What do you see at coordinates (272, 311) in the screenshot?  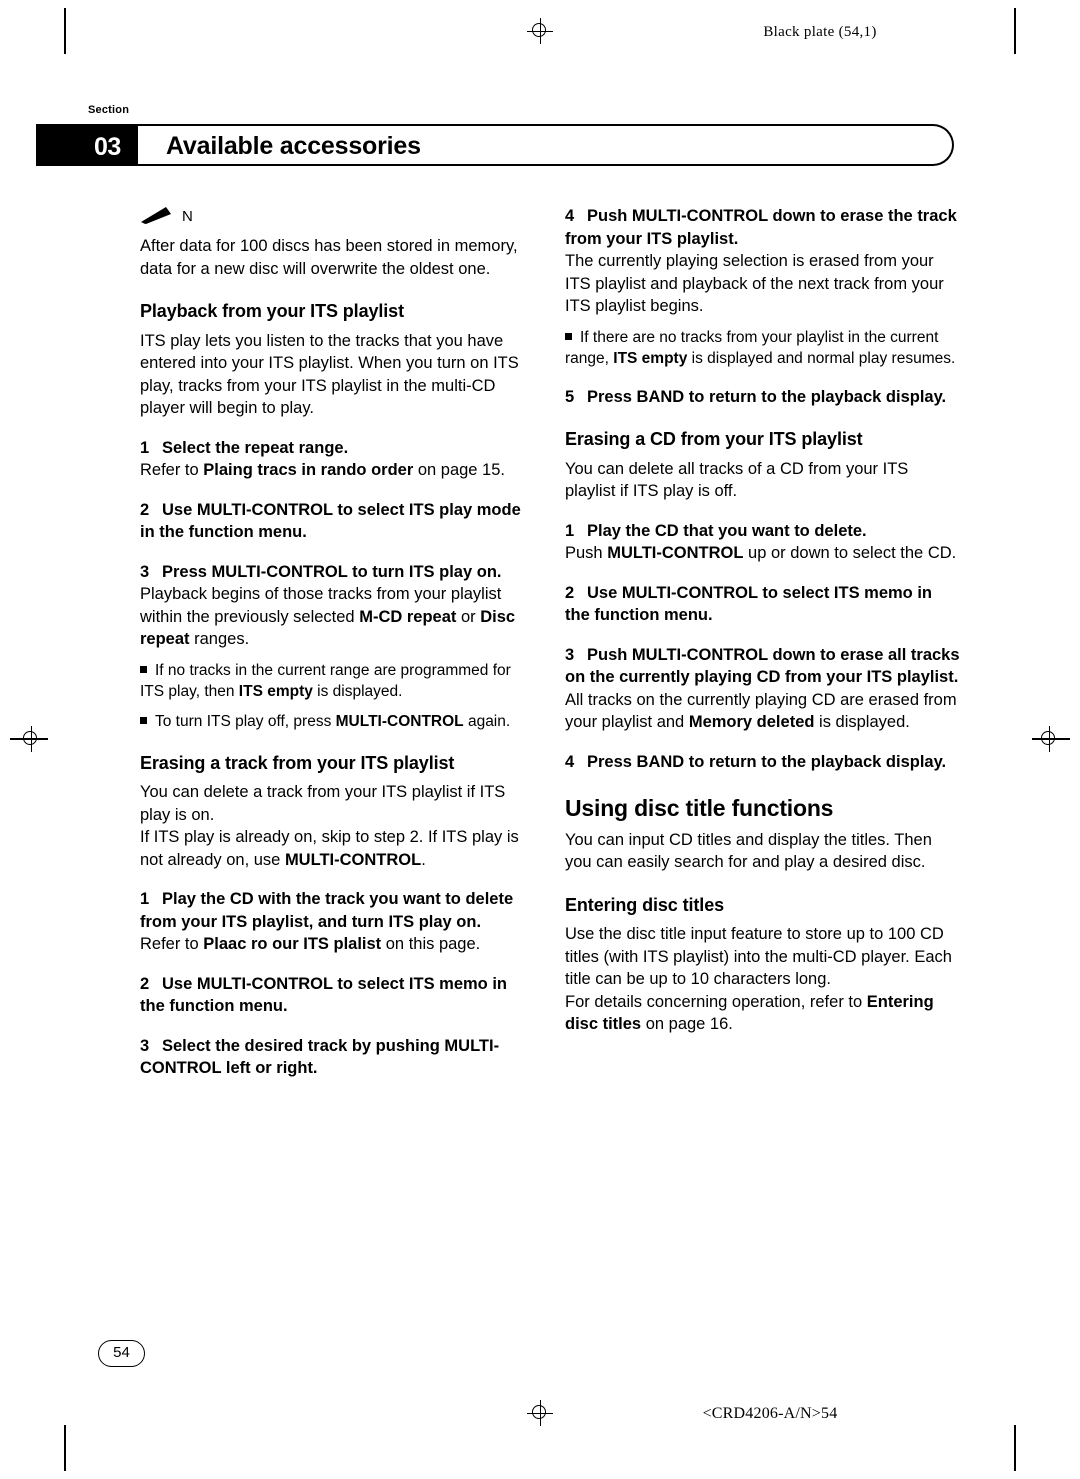 I see `heading-playback-from-its-playlist: Playback from your ITS playlist` at bounding box center [272, 311].